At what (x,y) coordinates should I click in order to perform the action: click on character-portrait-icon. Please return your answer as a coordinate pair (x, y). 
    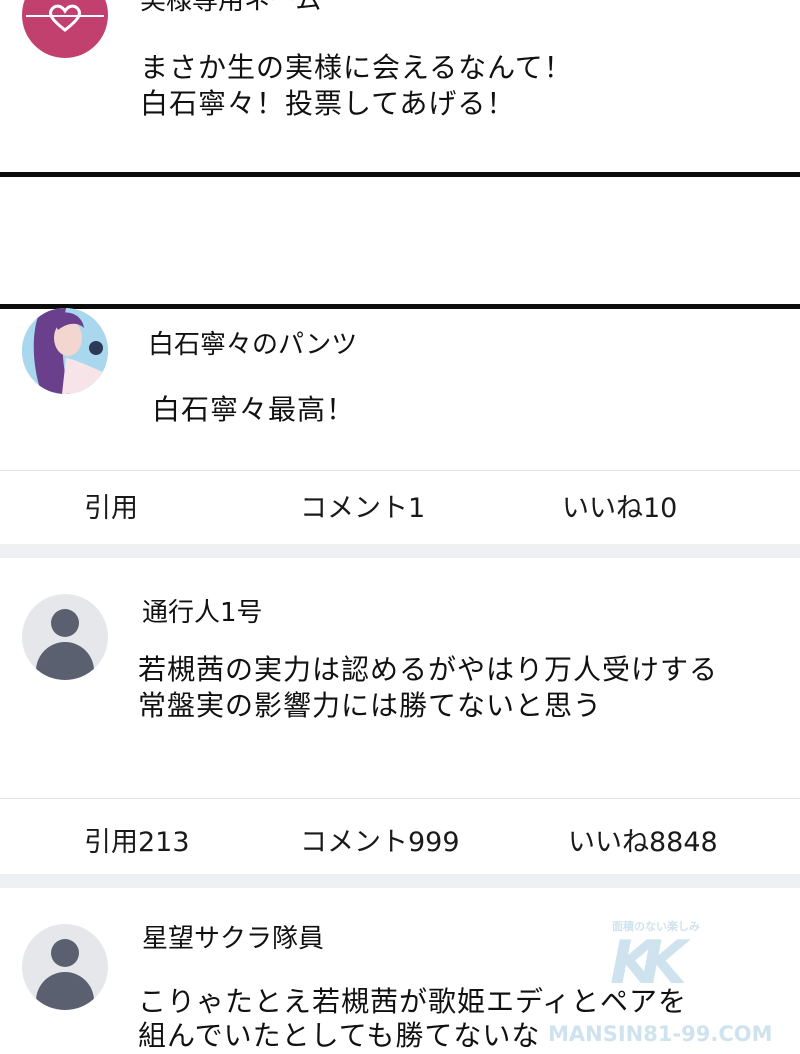
    Looking at the image, I should click on (65, 351).